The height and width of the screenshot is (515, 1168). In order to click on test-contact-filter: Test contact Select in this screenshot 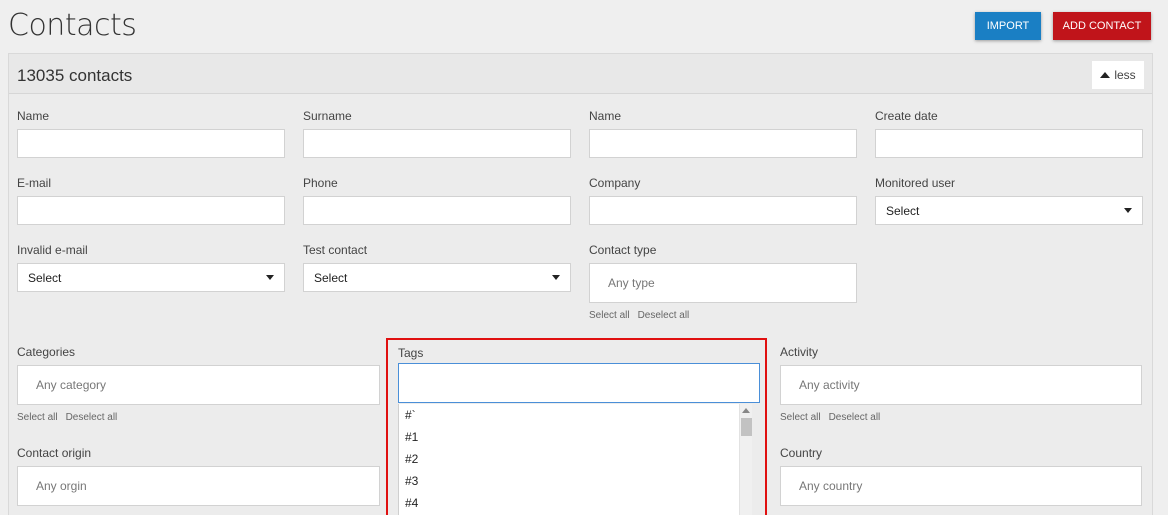, I will do `click(437, 267)`.